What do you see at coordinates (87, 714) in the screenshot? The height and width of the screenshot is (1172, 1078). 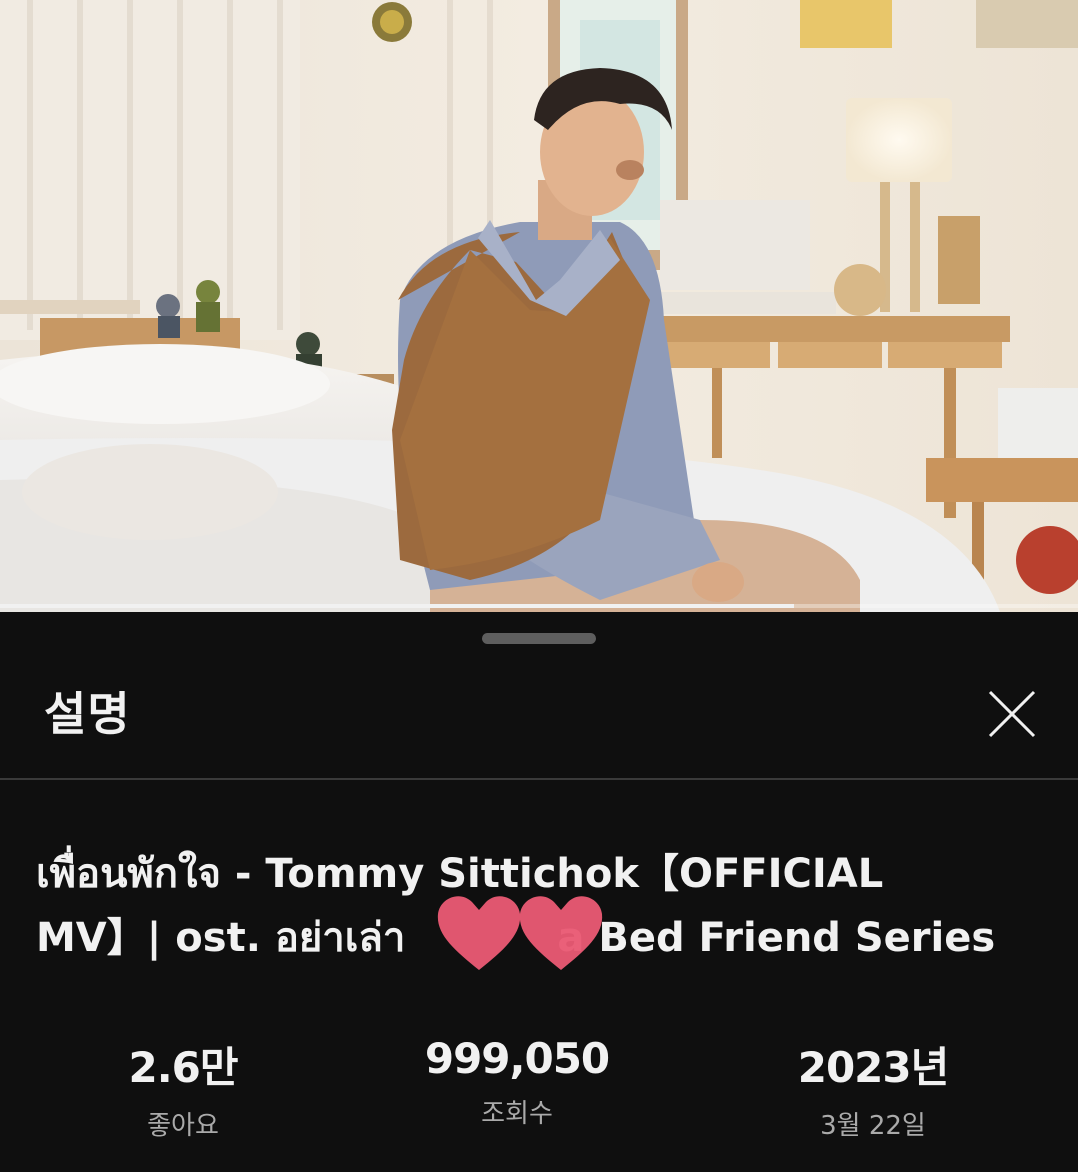 I see `panel-title: 설명` at bounding box center [87, 714].